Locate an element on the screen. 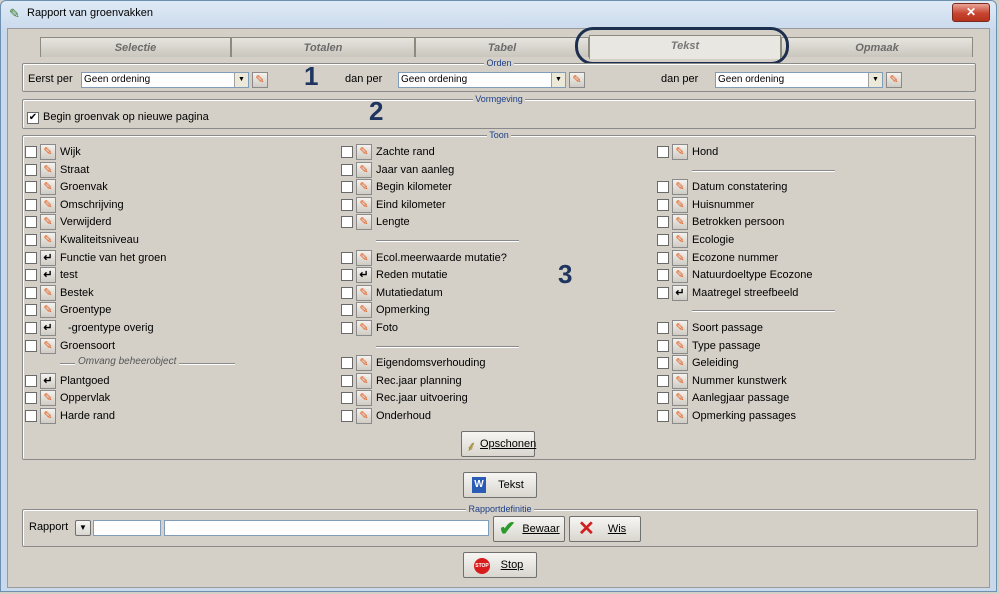 The width and height of the screenshot is (999, 594). edit-order-1-icon: ✎ is located at coordinates (260, 80).